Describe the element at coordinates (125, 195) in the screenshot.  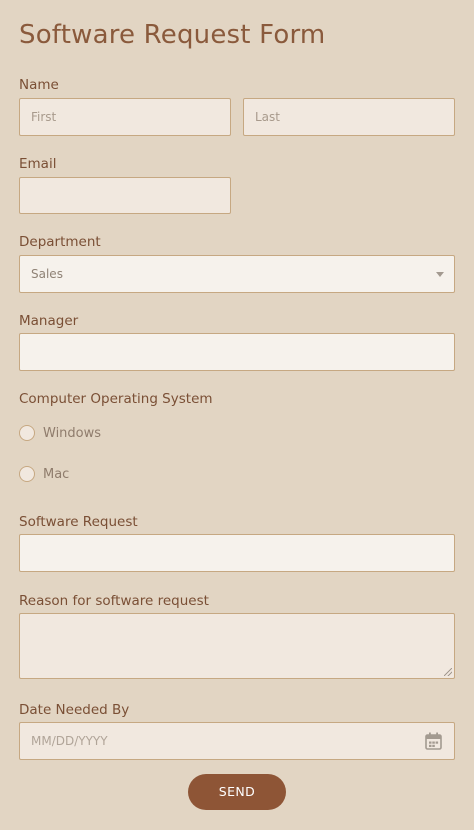
I see `email-input` at that location.